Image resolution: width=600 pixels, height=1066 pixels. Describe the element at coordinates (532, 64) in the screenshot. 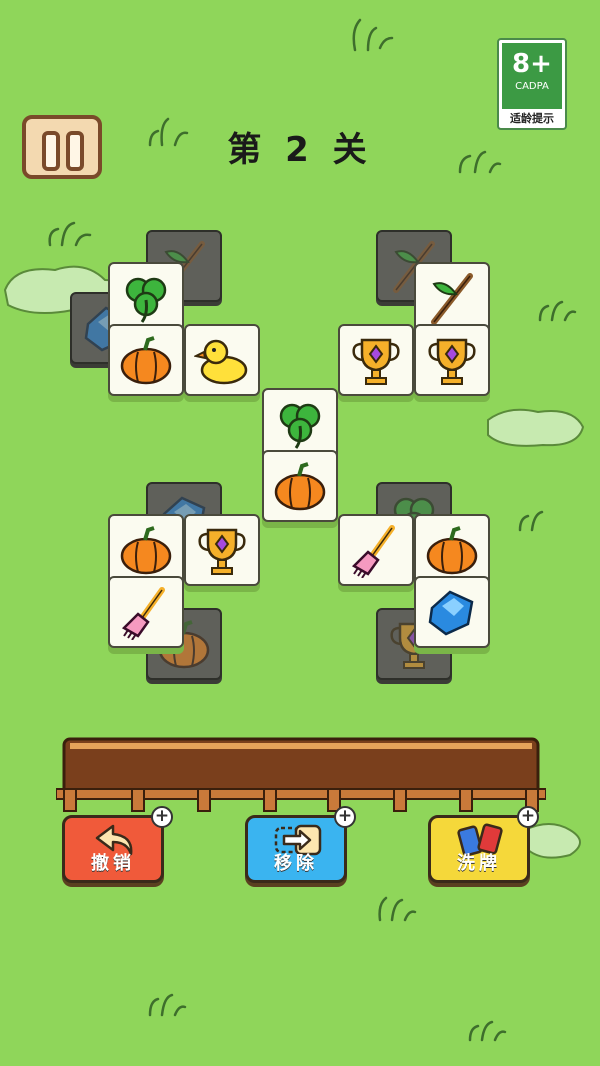

I see `age-number: 8+` at that location.